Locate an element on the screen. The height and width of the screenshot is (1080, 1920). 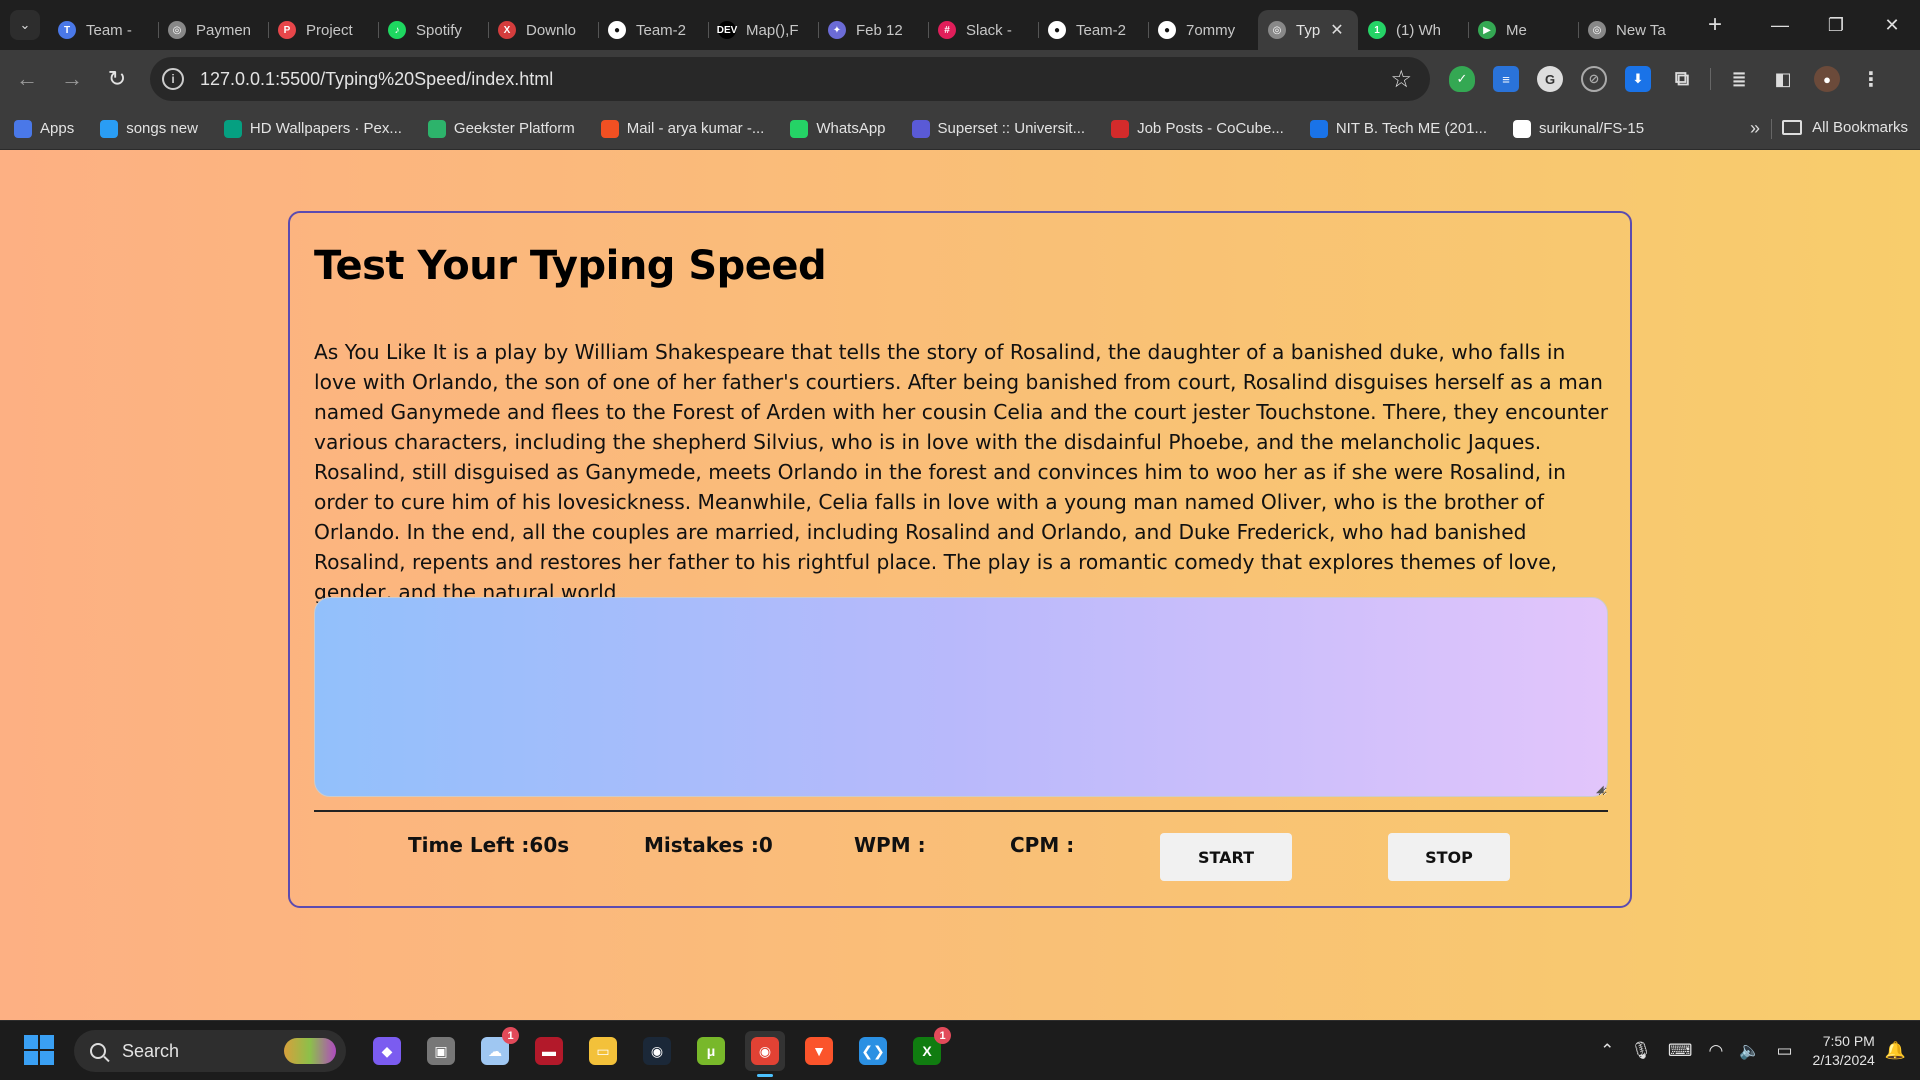
browser-tab: T Team - is located at coordinates (103, 30).